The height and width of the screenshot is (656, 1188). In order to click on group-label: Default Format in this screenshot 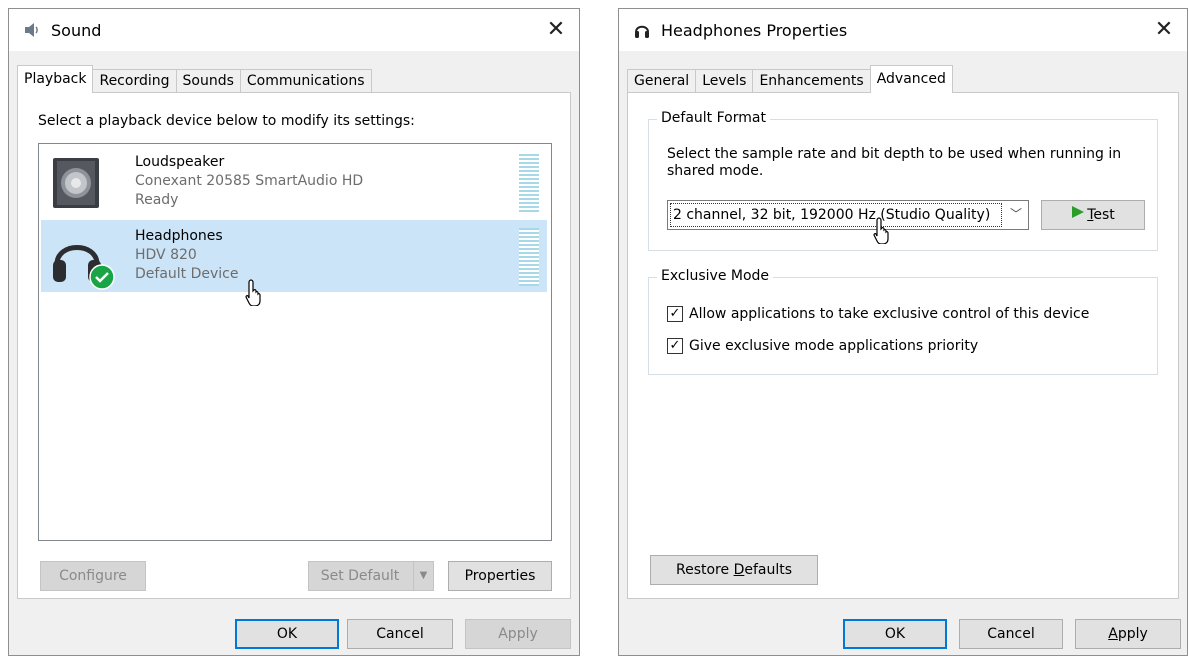, I will do `click(713, 118)`.